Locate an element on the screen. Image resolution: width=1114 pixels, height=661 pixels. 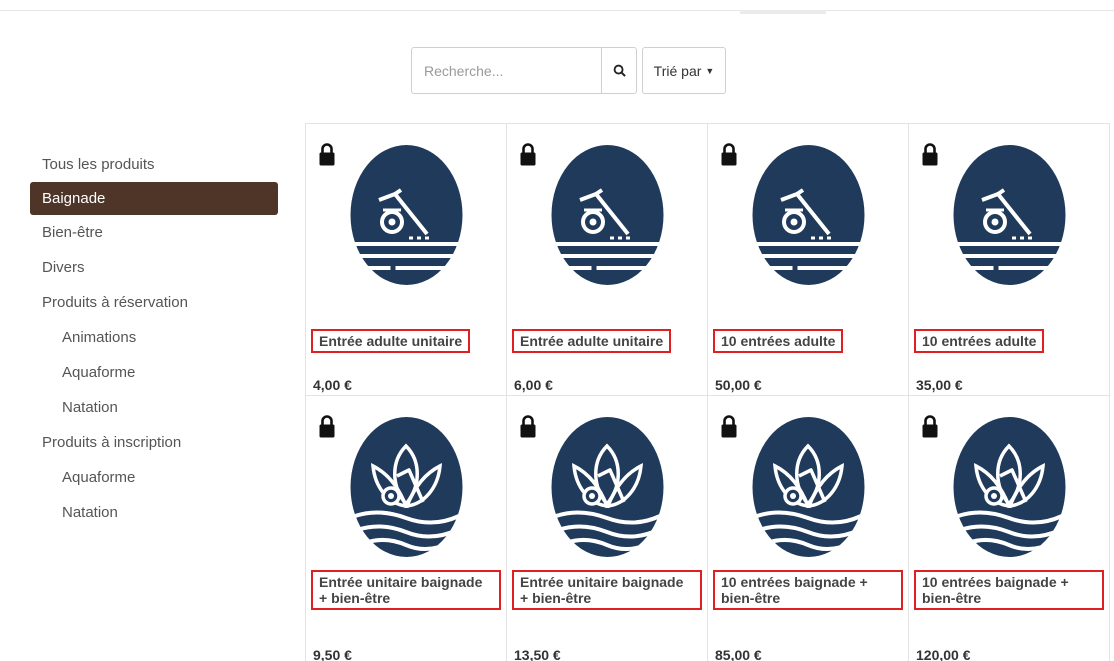
category-item-animations: Animations is located at coordinates (154, 337).